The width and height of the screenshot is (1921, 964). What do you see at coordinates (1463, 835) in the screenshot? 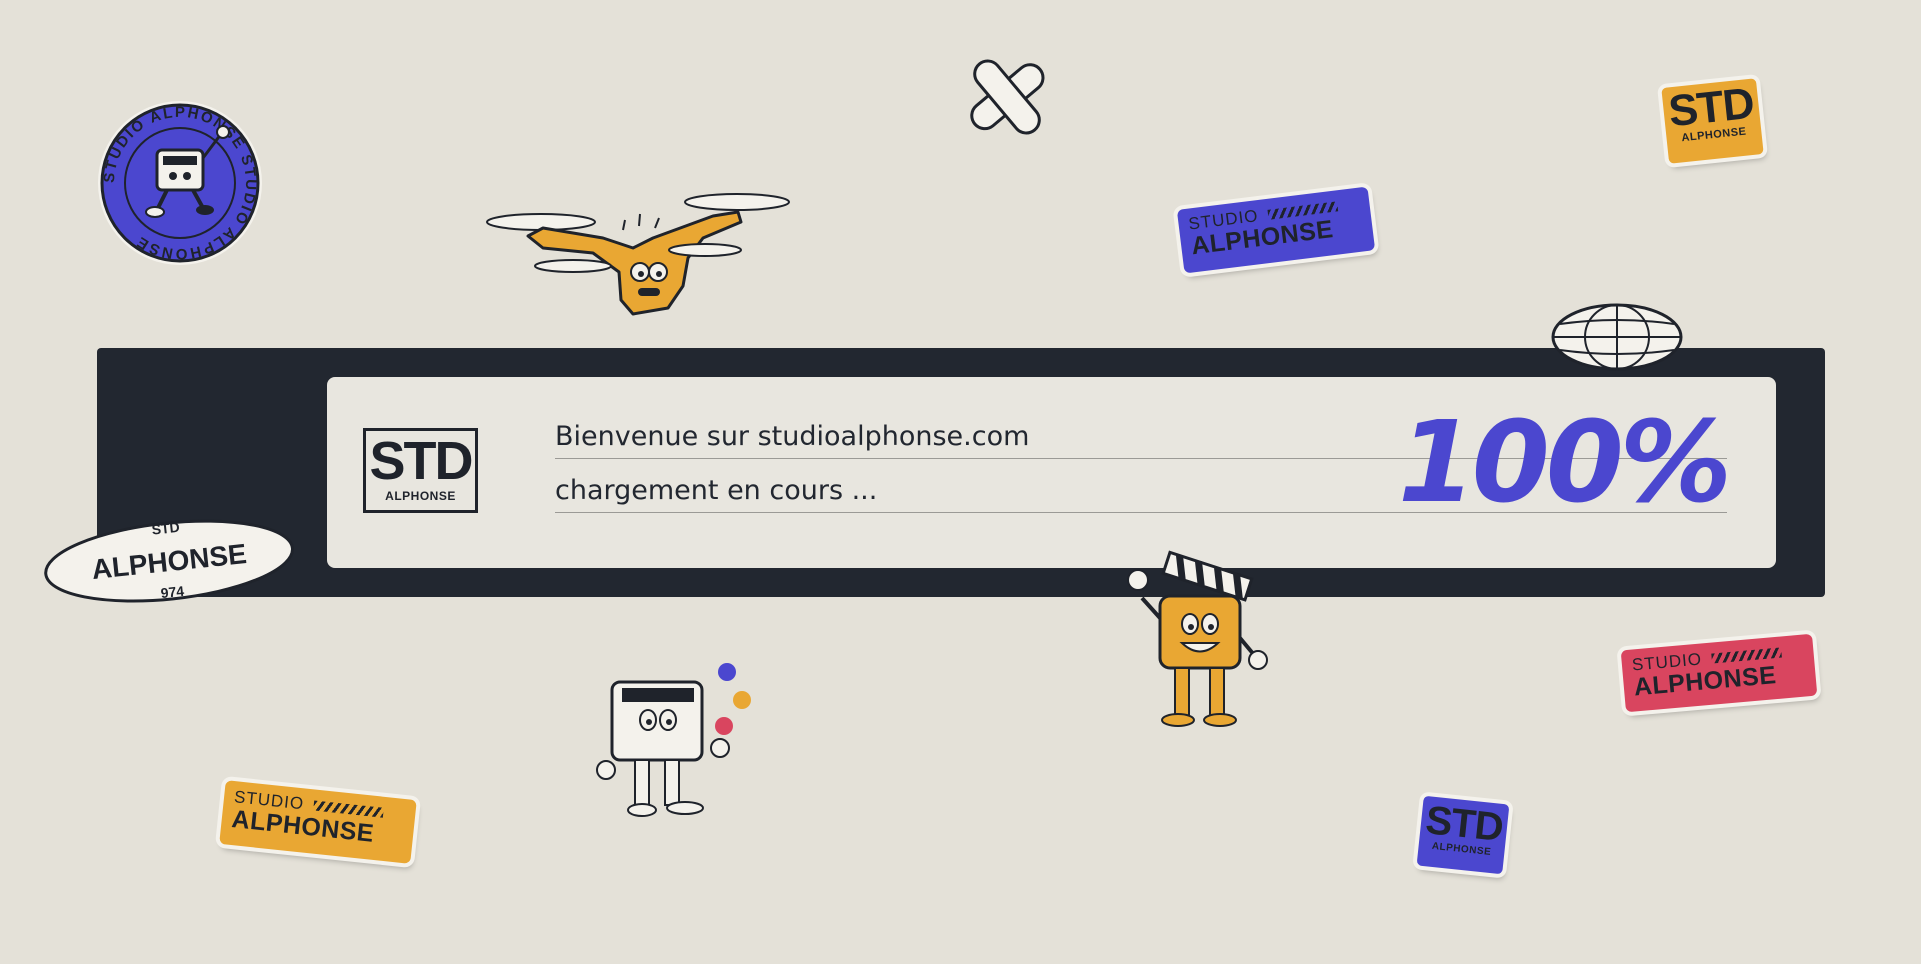
I see `std-tile-blue: STD ALPHONSE` at bounding box center [1463, 835].